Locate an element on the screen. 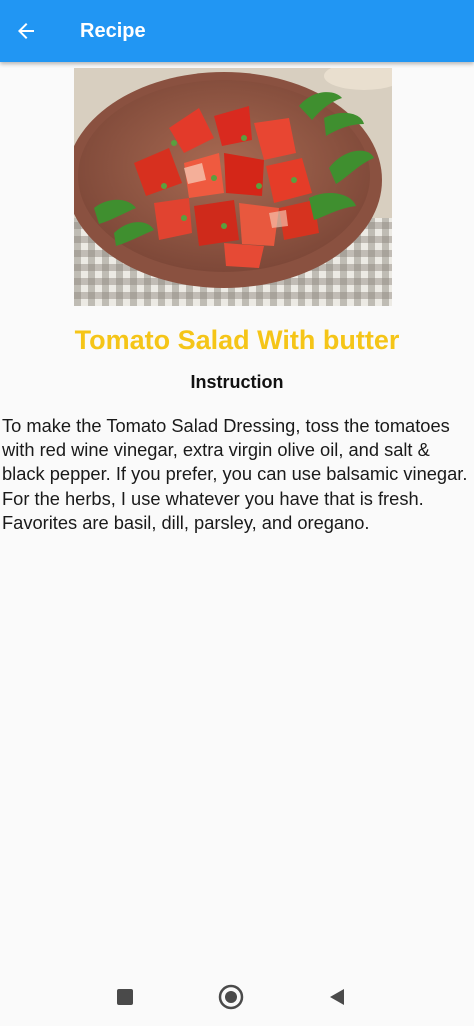 The width and height of the screenshot is (474, 1026). home-button is located at coordinates (231, 997).